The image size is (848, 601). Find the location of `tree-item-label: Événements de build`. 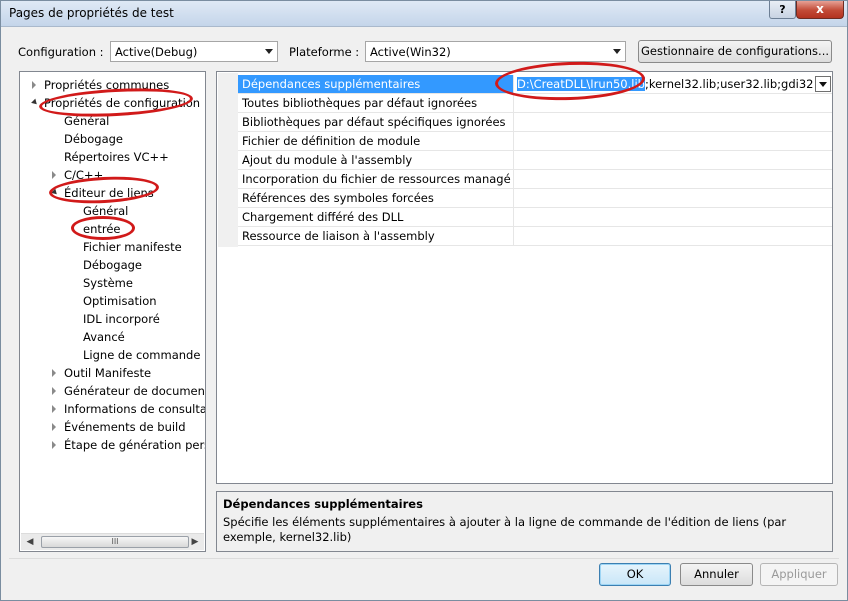

tree-item-label: Événements de build is located at coordinates (125, 427).